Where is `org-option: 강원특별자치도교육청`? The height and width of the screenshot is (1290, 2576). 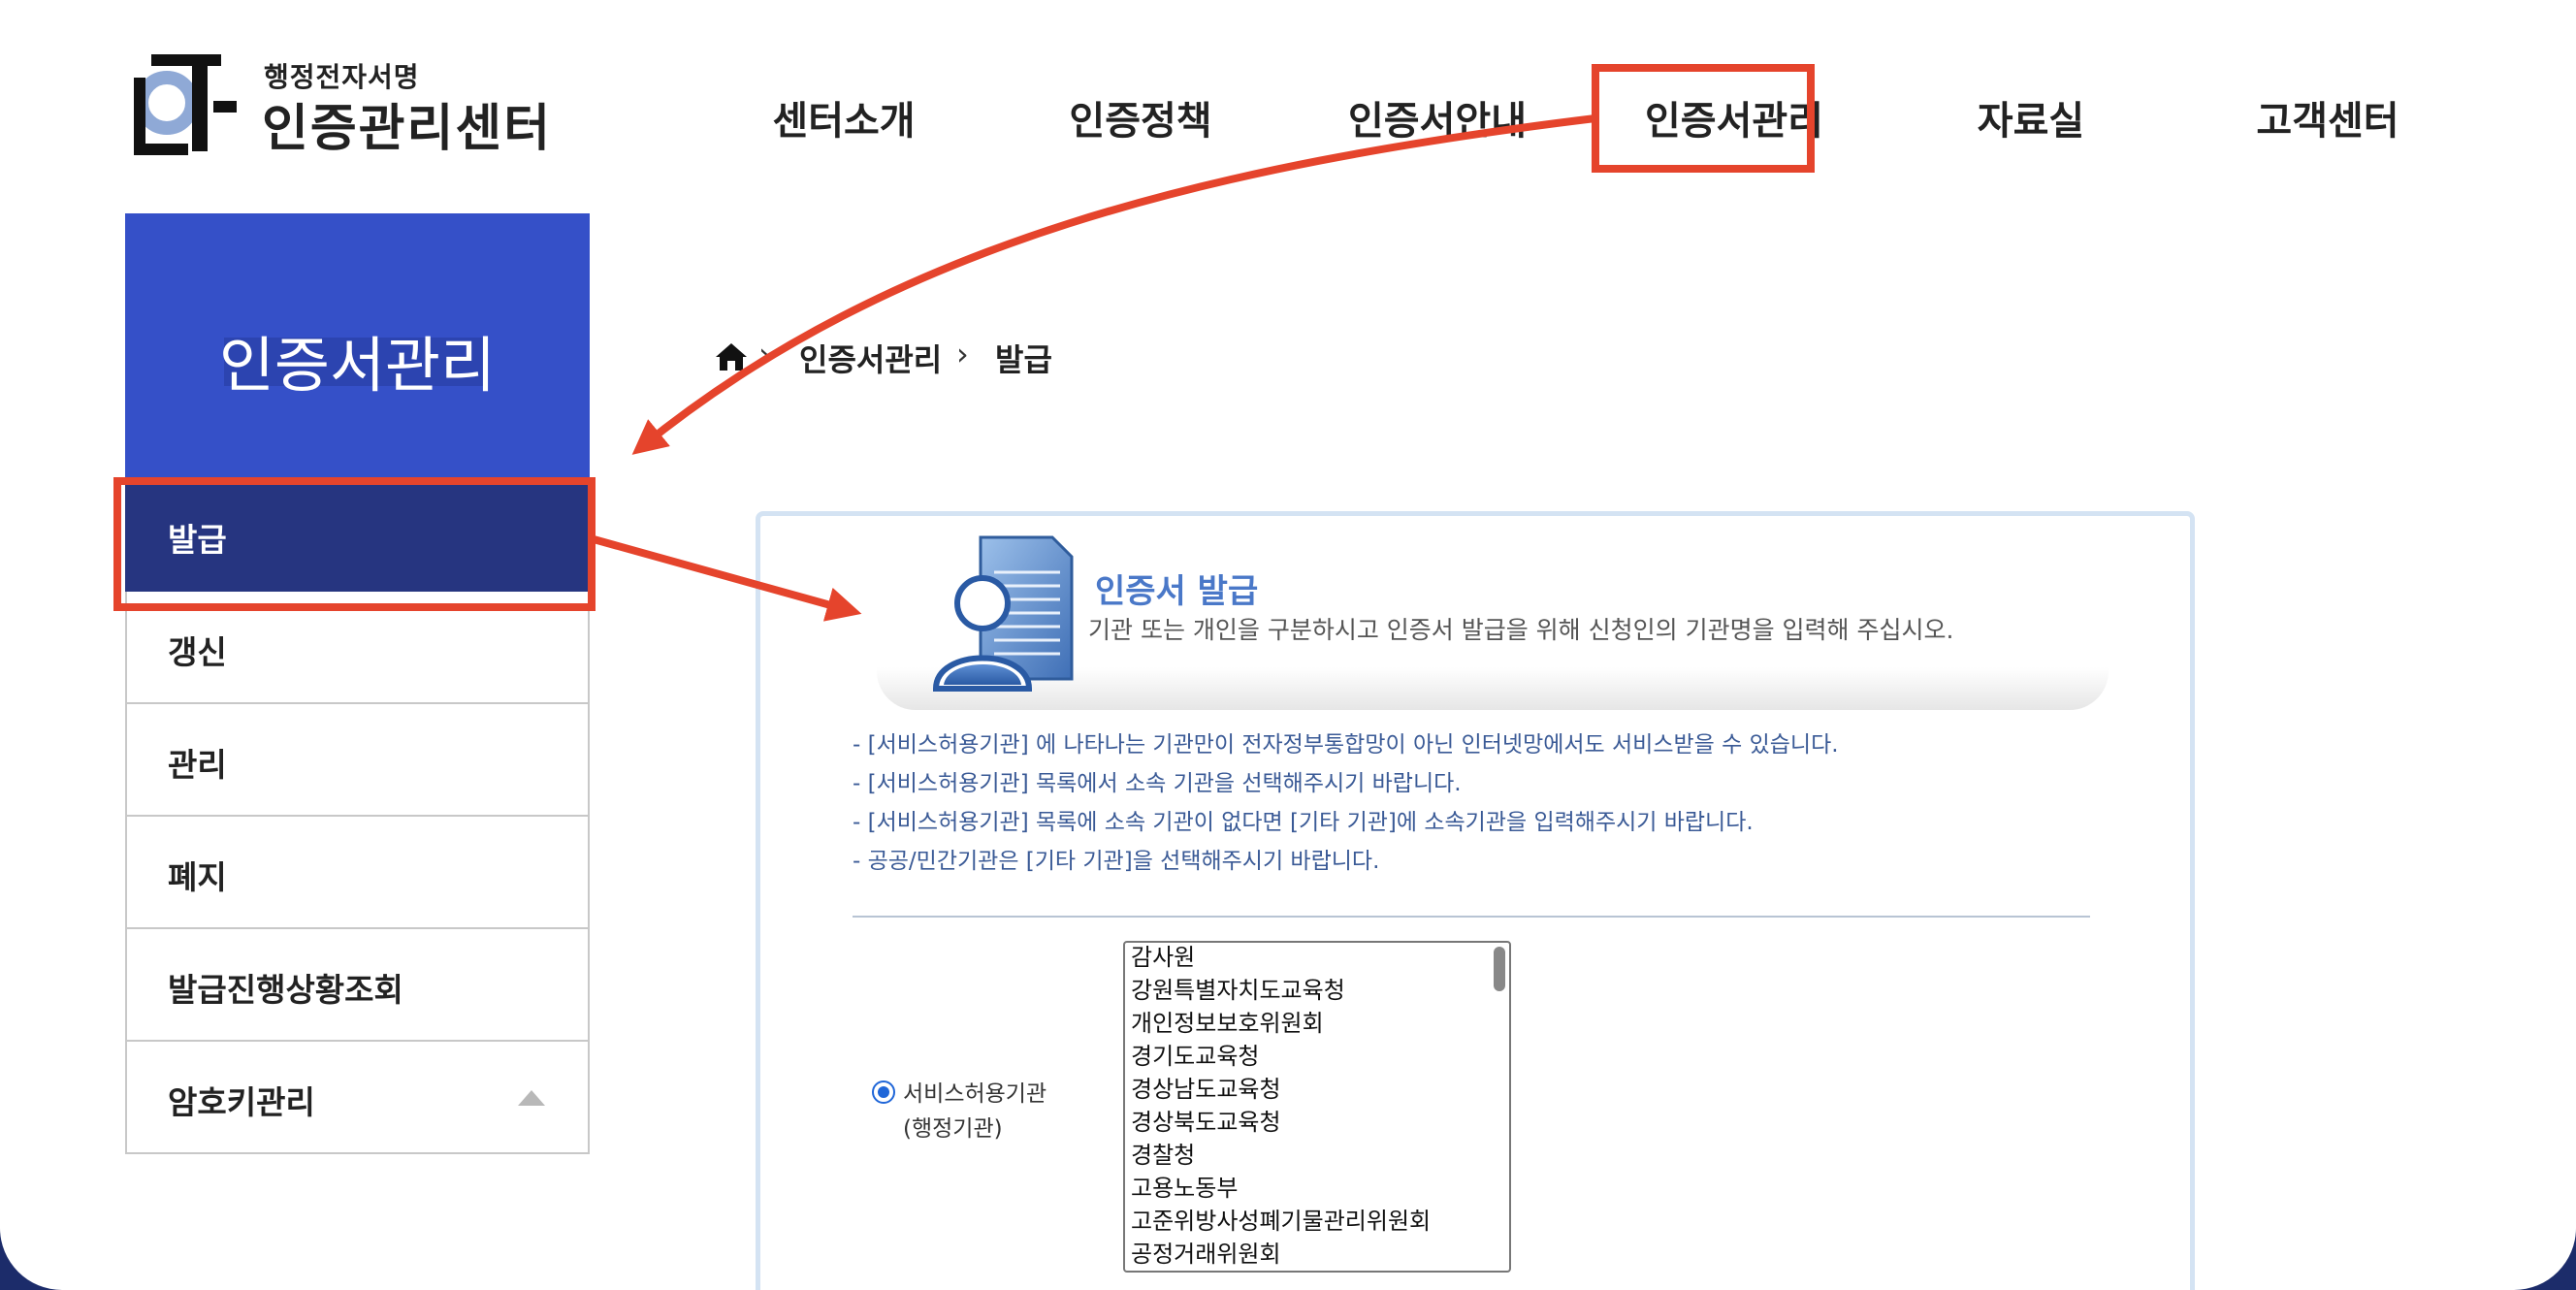
org-option: 강원특별자치도교육청 is located at coordinates (1238, 991).